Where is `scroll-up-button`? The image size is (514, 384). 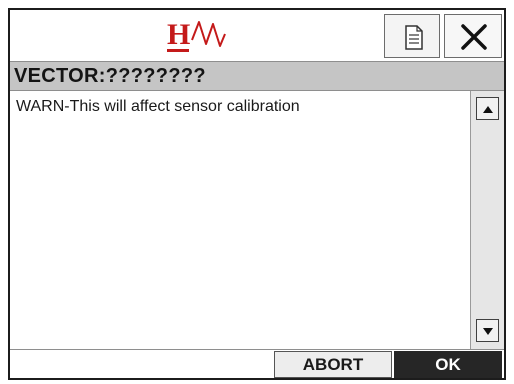 scroll-up-button is located at coordinates (487, 108).